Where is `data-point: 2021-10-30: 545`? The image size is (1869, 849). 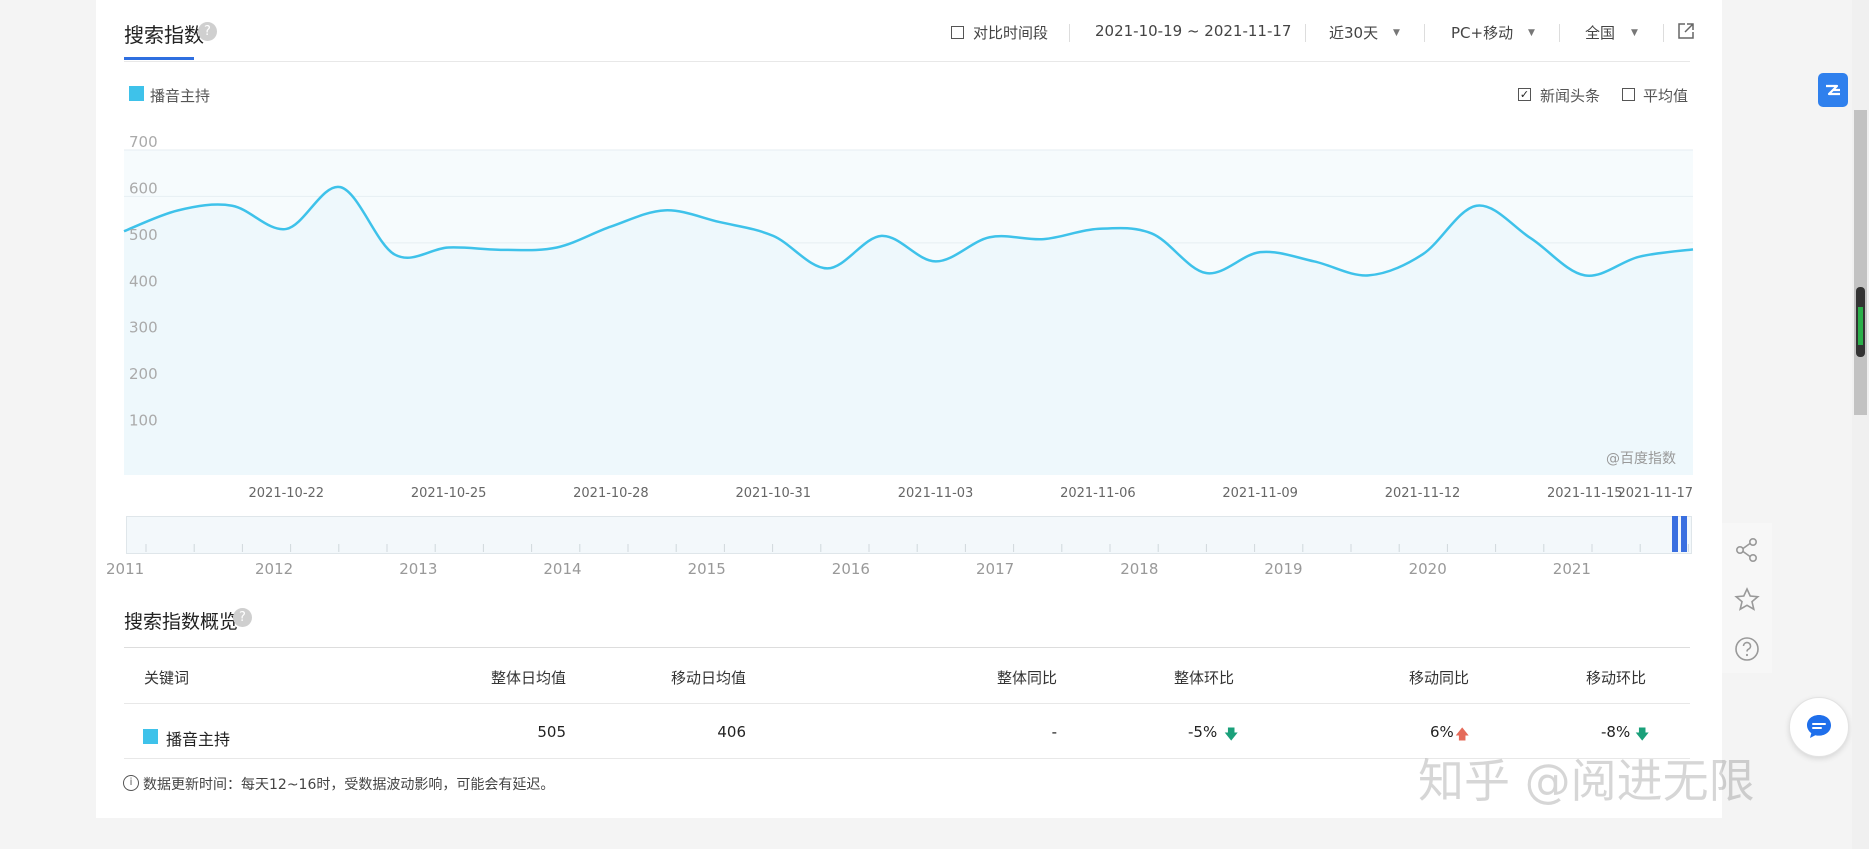 data-point: 2021-10-30: 545 is located at coordinates (719, 222).